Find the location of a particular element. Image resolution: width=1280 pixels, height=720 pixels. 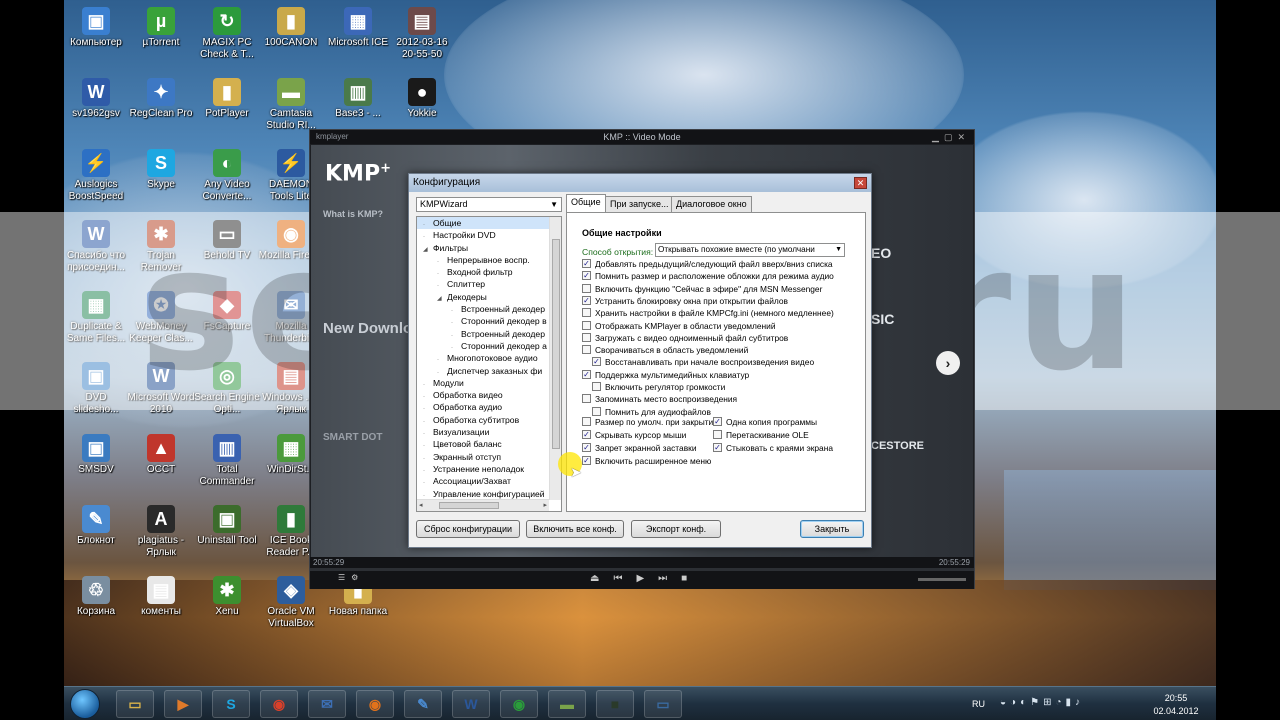

tab-general: Общие is located at coordinates (586, 203).